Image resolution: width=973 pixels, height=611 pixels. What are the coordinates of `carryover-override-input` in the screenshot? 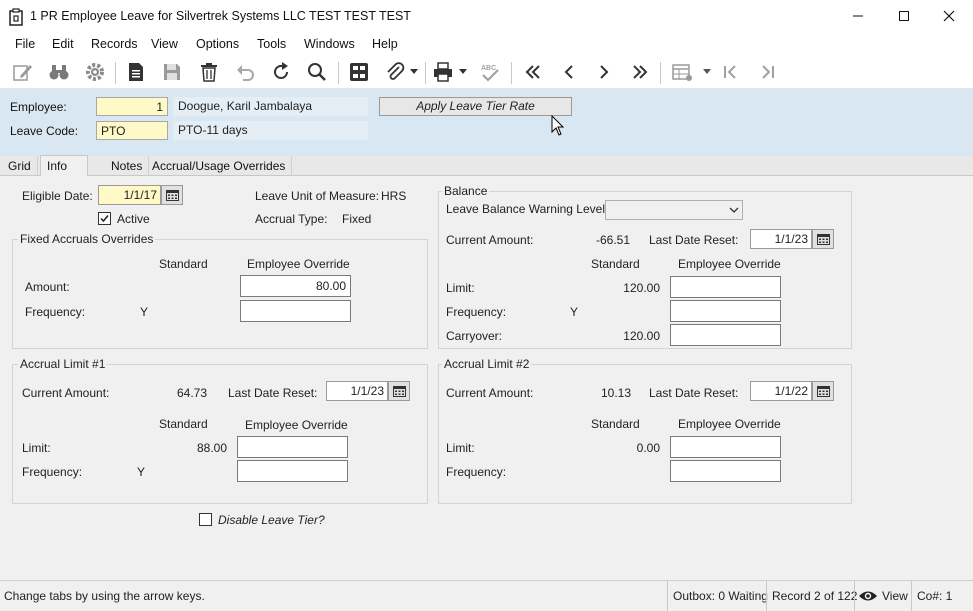 It's located at (725, 335).